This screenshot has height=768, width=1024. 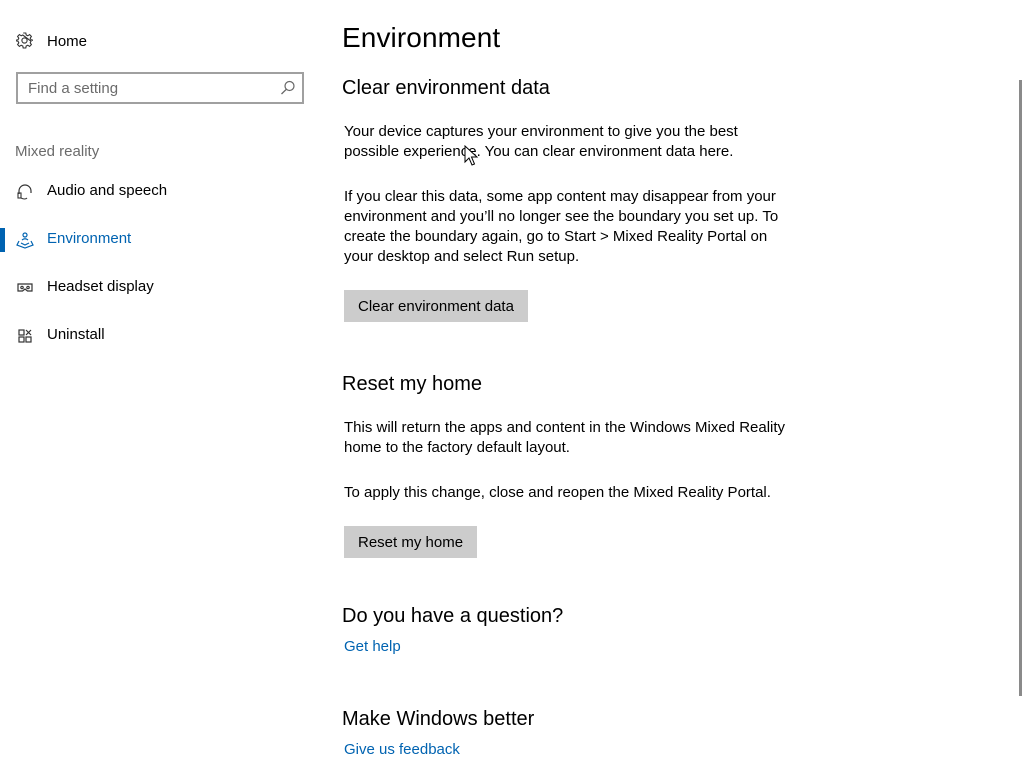 I want to click on mouse-cursor-icon, so click(x=471, y=155).